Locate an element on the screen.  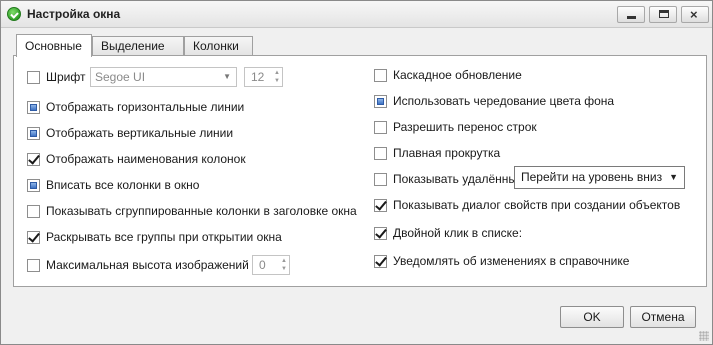
font-checkbox is located at coordinates (33, 77).